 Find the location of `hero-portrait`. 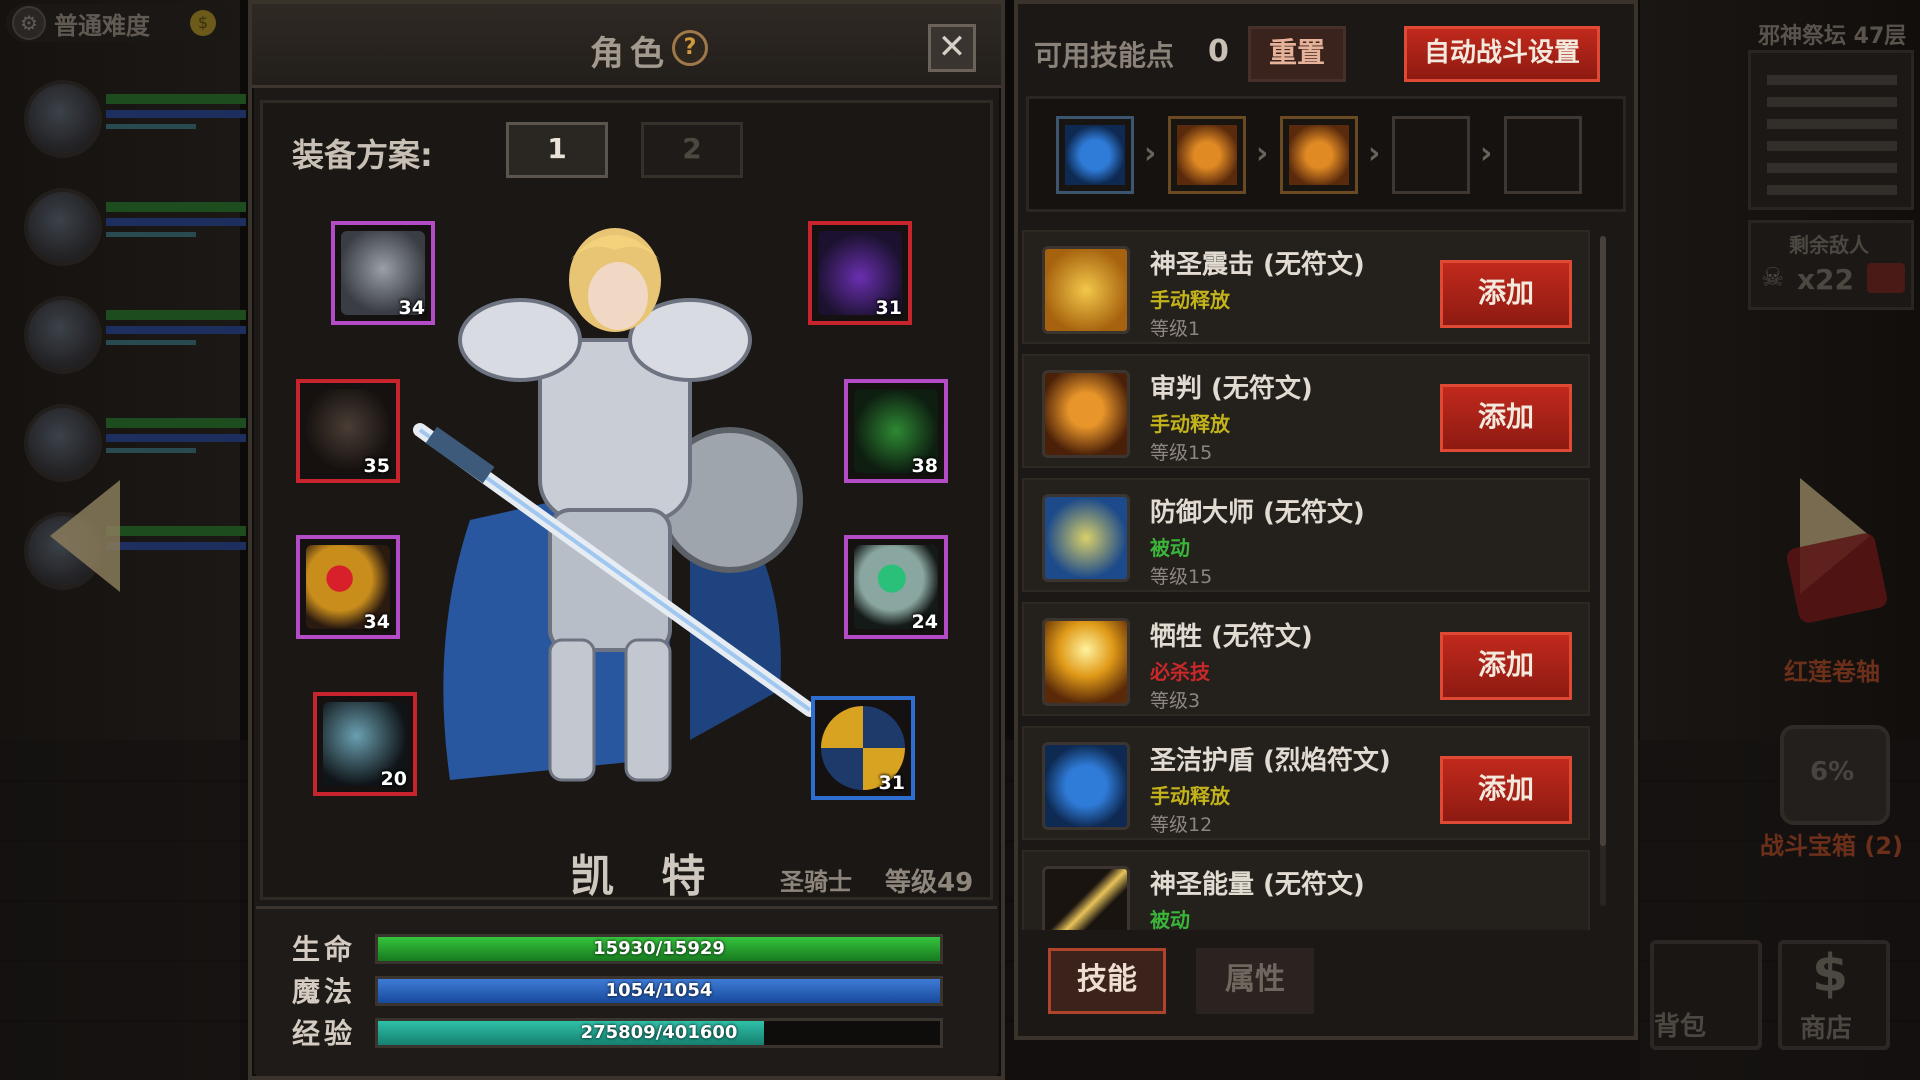

hero-portrait is located at coordinates (63, 119).